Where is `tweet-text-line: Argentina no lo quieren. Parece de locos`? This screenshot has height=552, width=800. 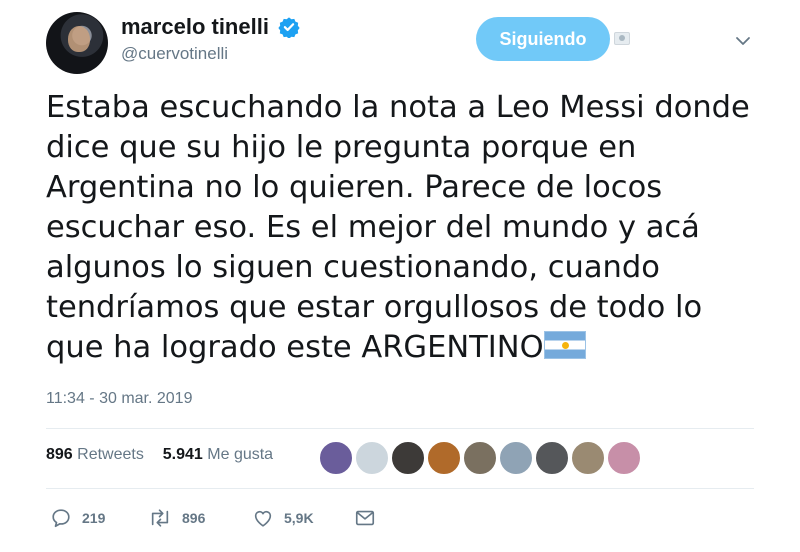
tweet-text-line: Argentina no lo quieren. Parece de locos is located at coordinates (354, 187).